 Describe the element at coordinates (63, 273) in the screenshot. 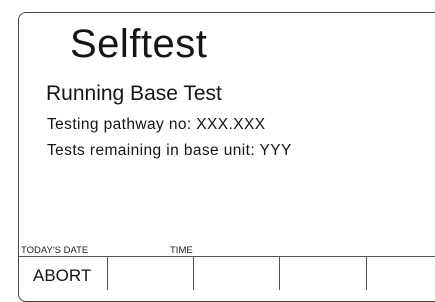

I see `abort-softkey: ABORT` at that location.